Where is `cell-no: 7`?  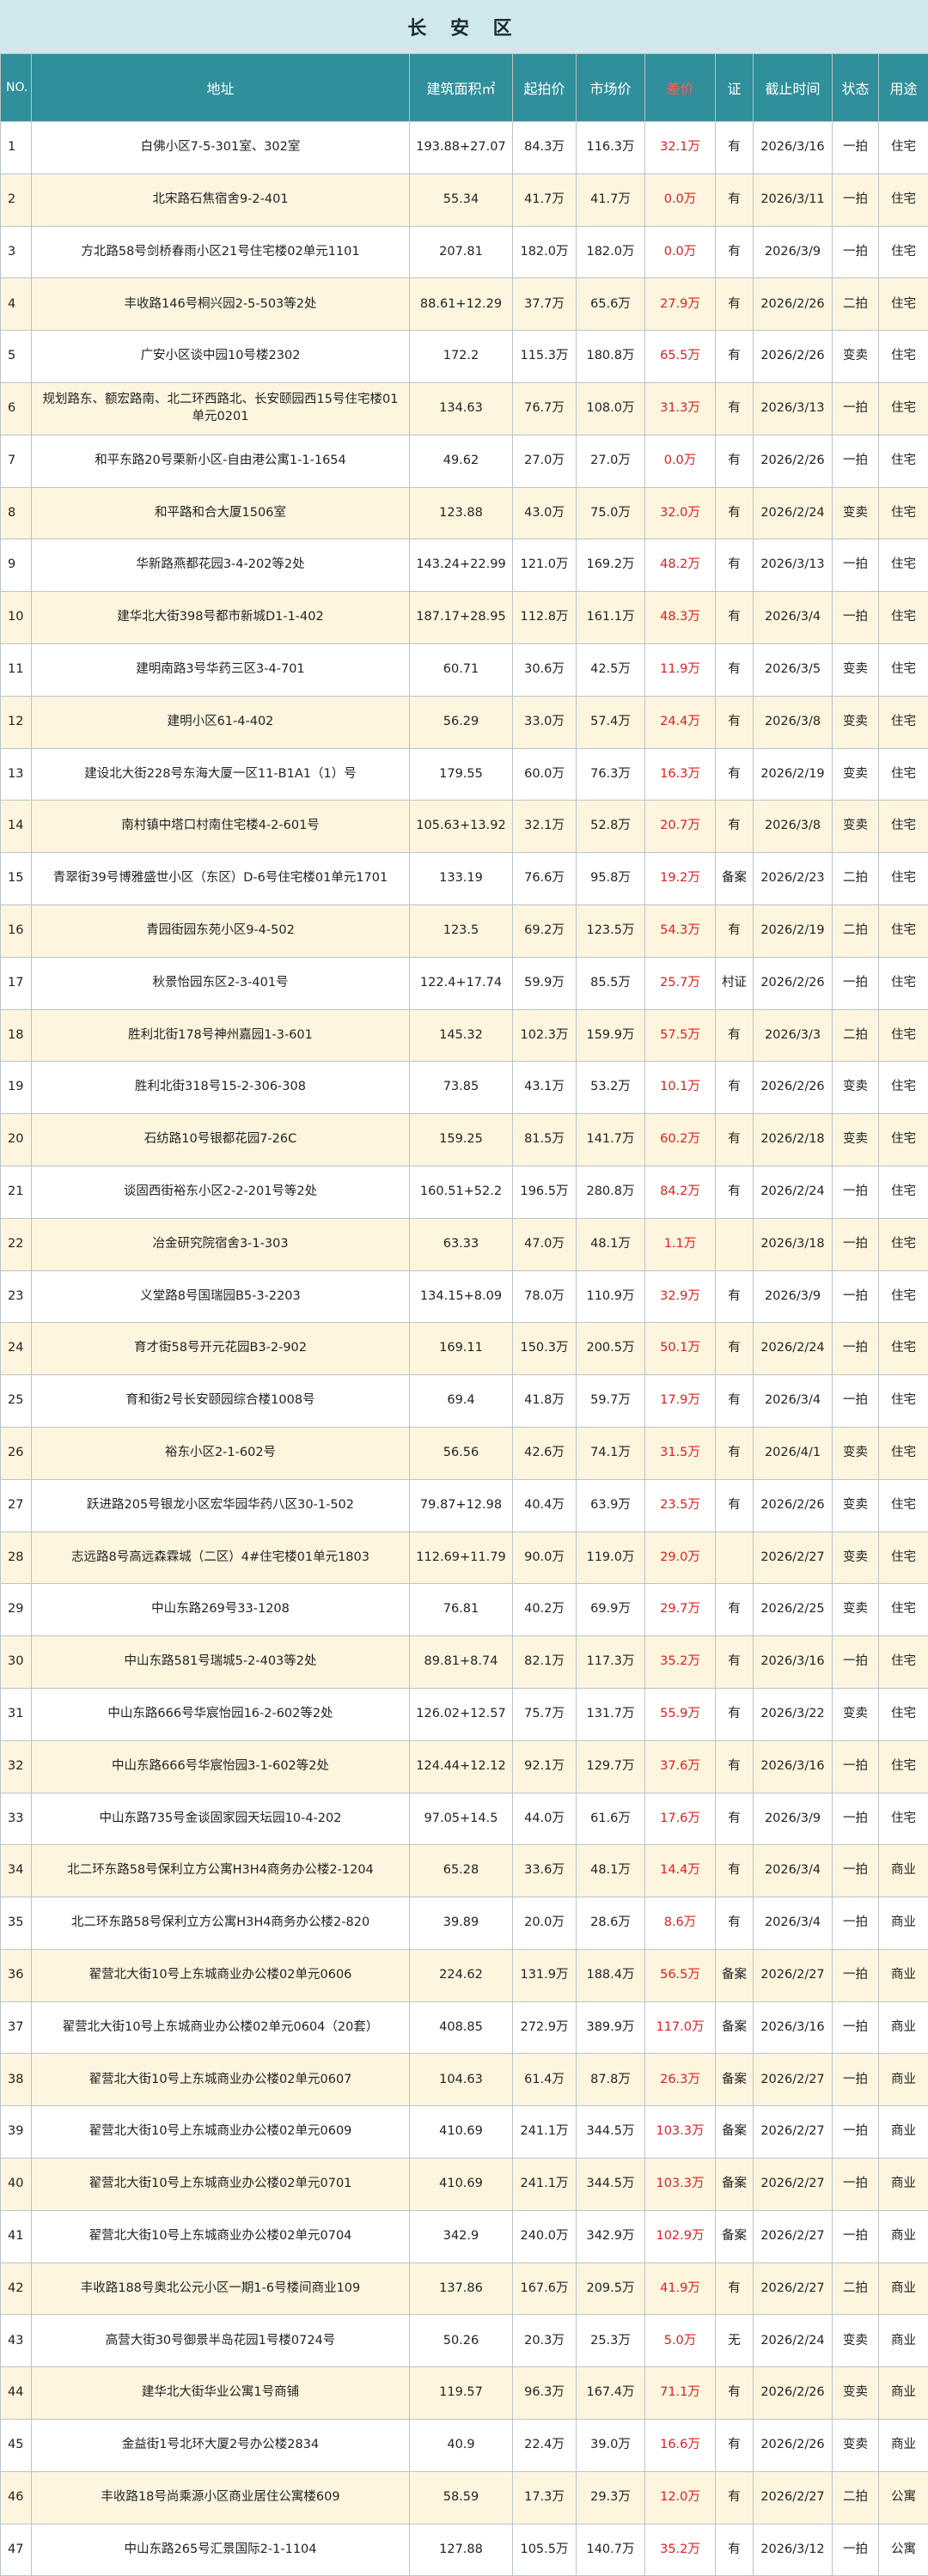
cell-no: 7 is located at coordinates (16, 461).